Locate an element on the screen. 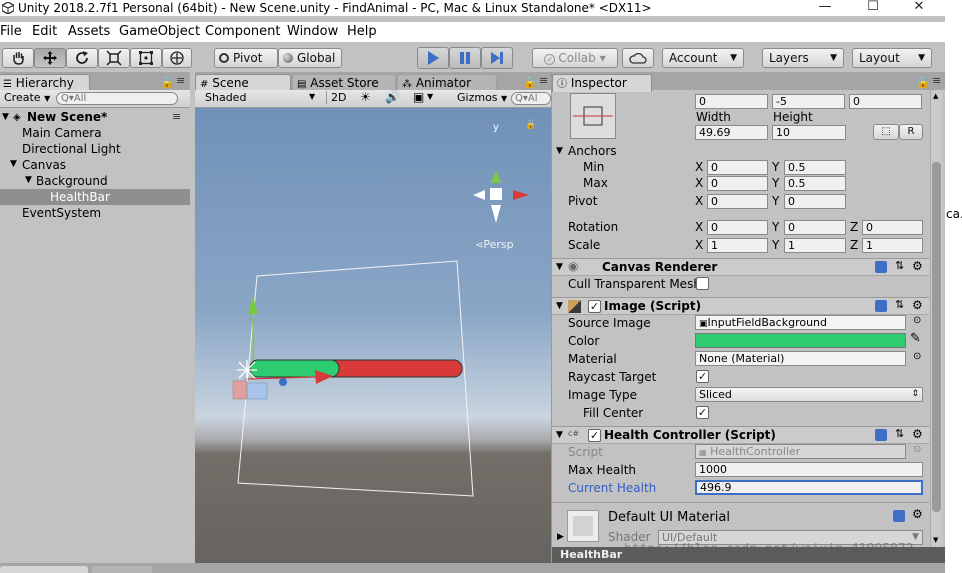 This screenshot has width=962, height=573. blueprint-mode-button: ⬚ is located at coordinates (886, 132).